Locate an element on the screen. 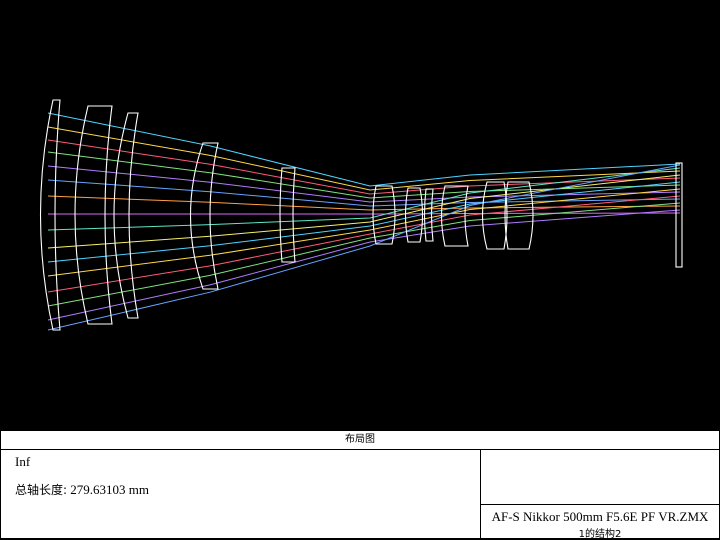  axis-length-label: 总轴长度: is located at coordinates (41, 490).